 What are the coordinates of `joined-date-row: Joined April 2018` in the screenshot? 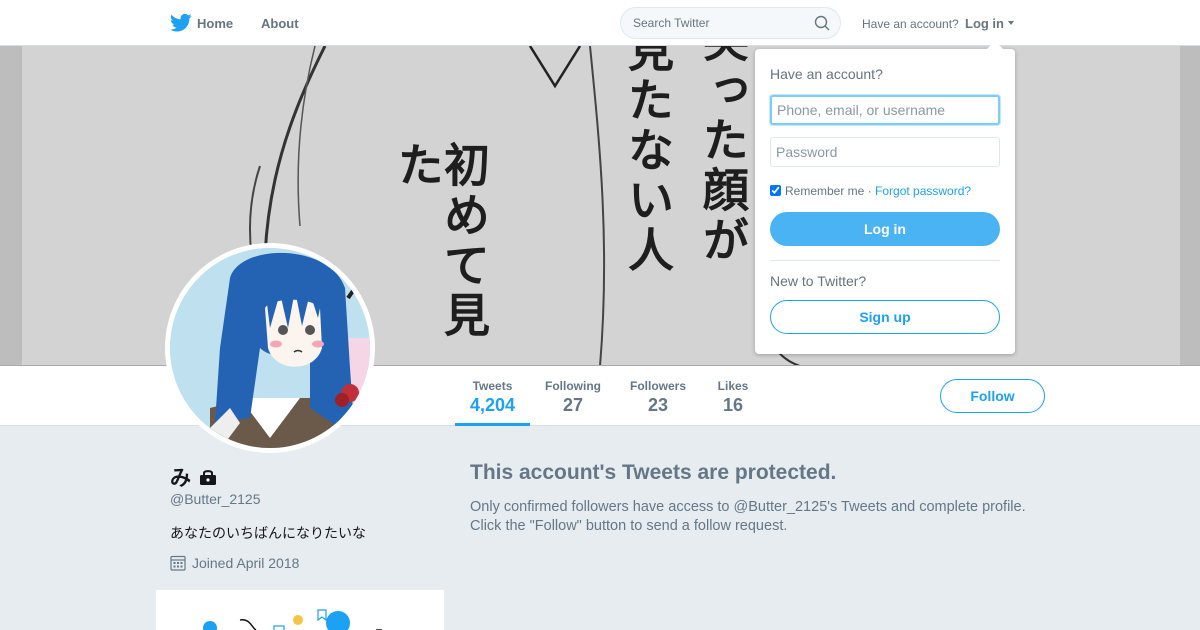 It's located at (234, 563).